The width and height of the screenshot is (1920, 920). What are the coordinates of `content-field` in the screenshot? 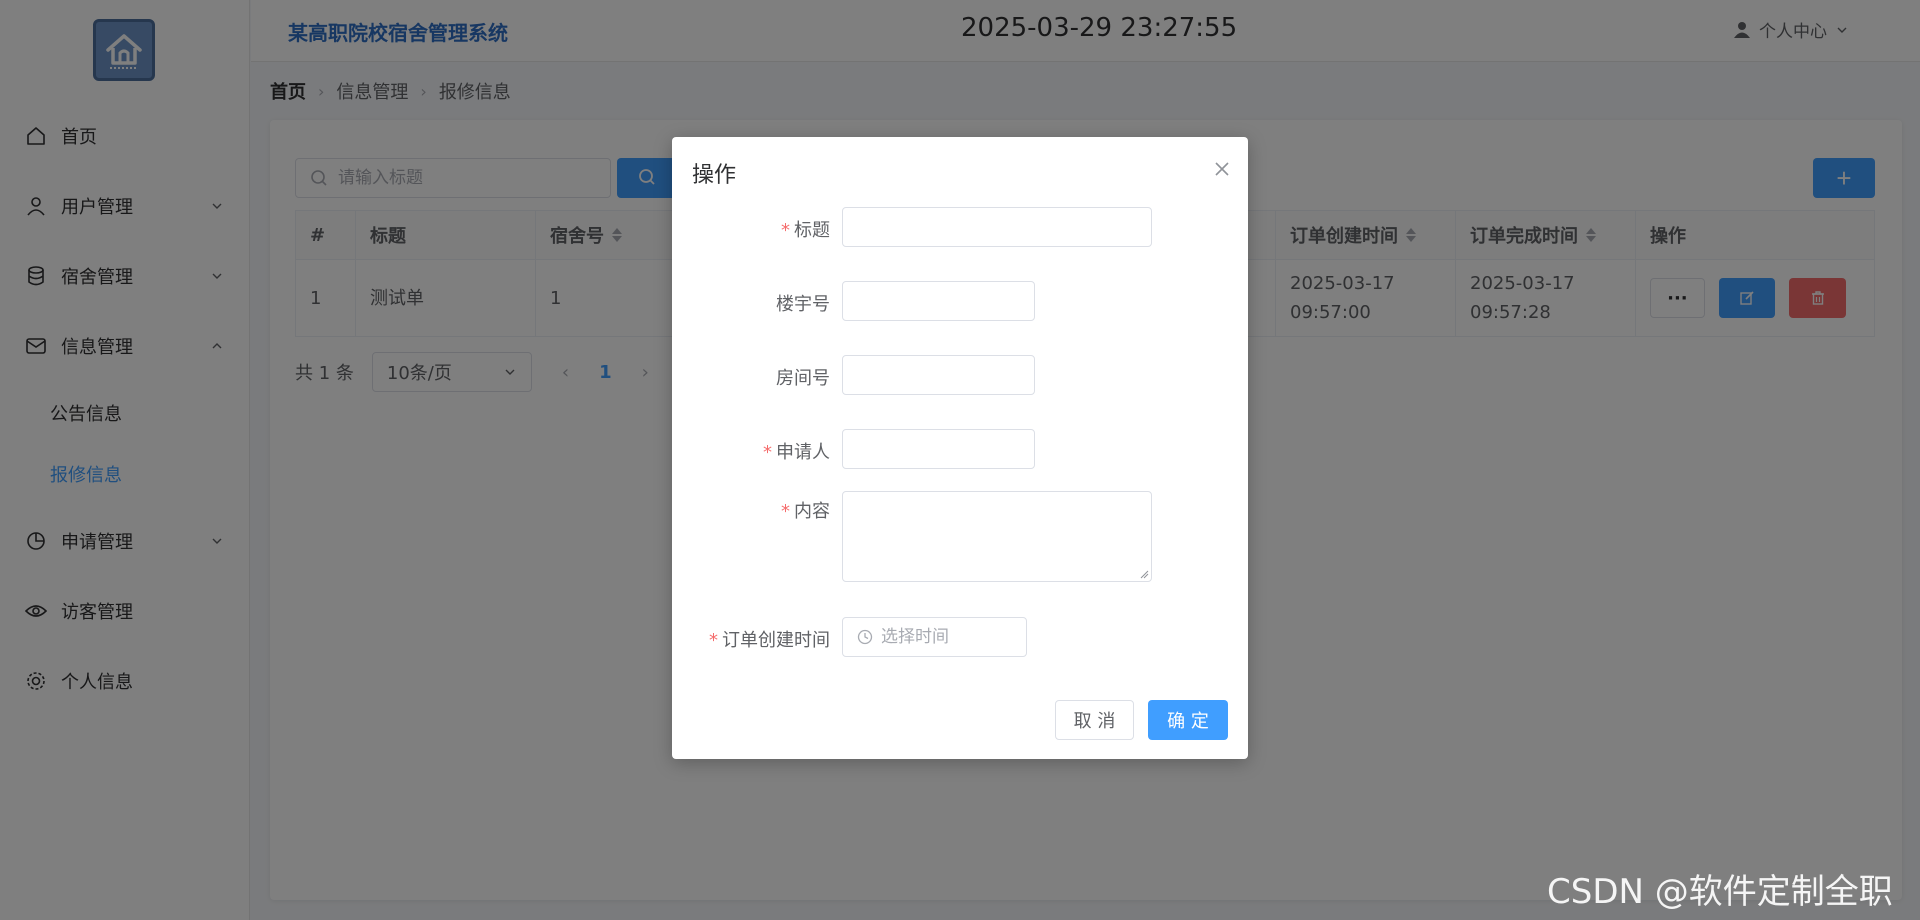 It's located at (997, 536).